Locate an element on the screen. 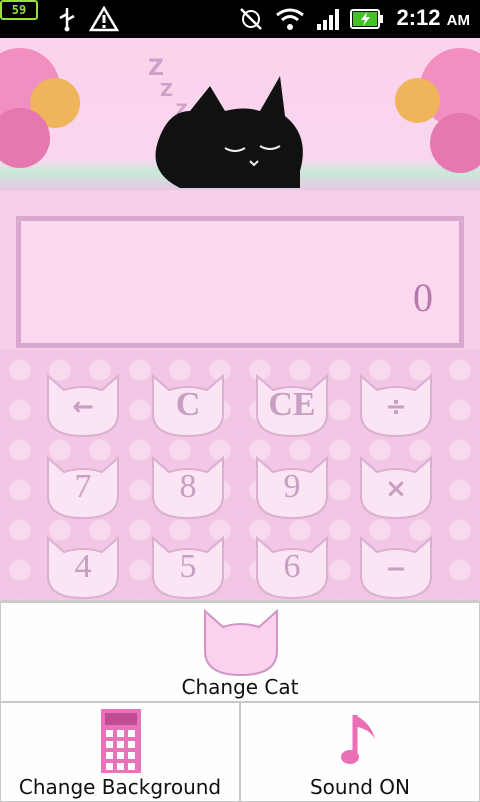 This screenshot has height=802, width=480. status-bar: 59 2:12 AM is located at coordinates (240, 19).